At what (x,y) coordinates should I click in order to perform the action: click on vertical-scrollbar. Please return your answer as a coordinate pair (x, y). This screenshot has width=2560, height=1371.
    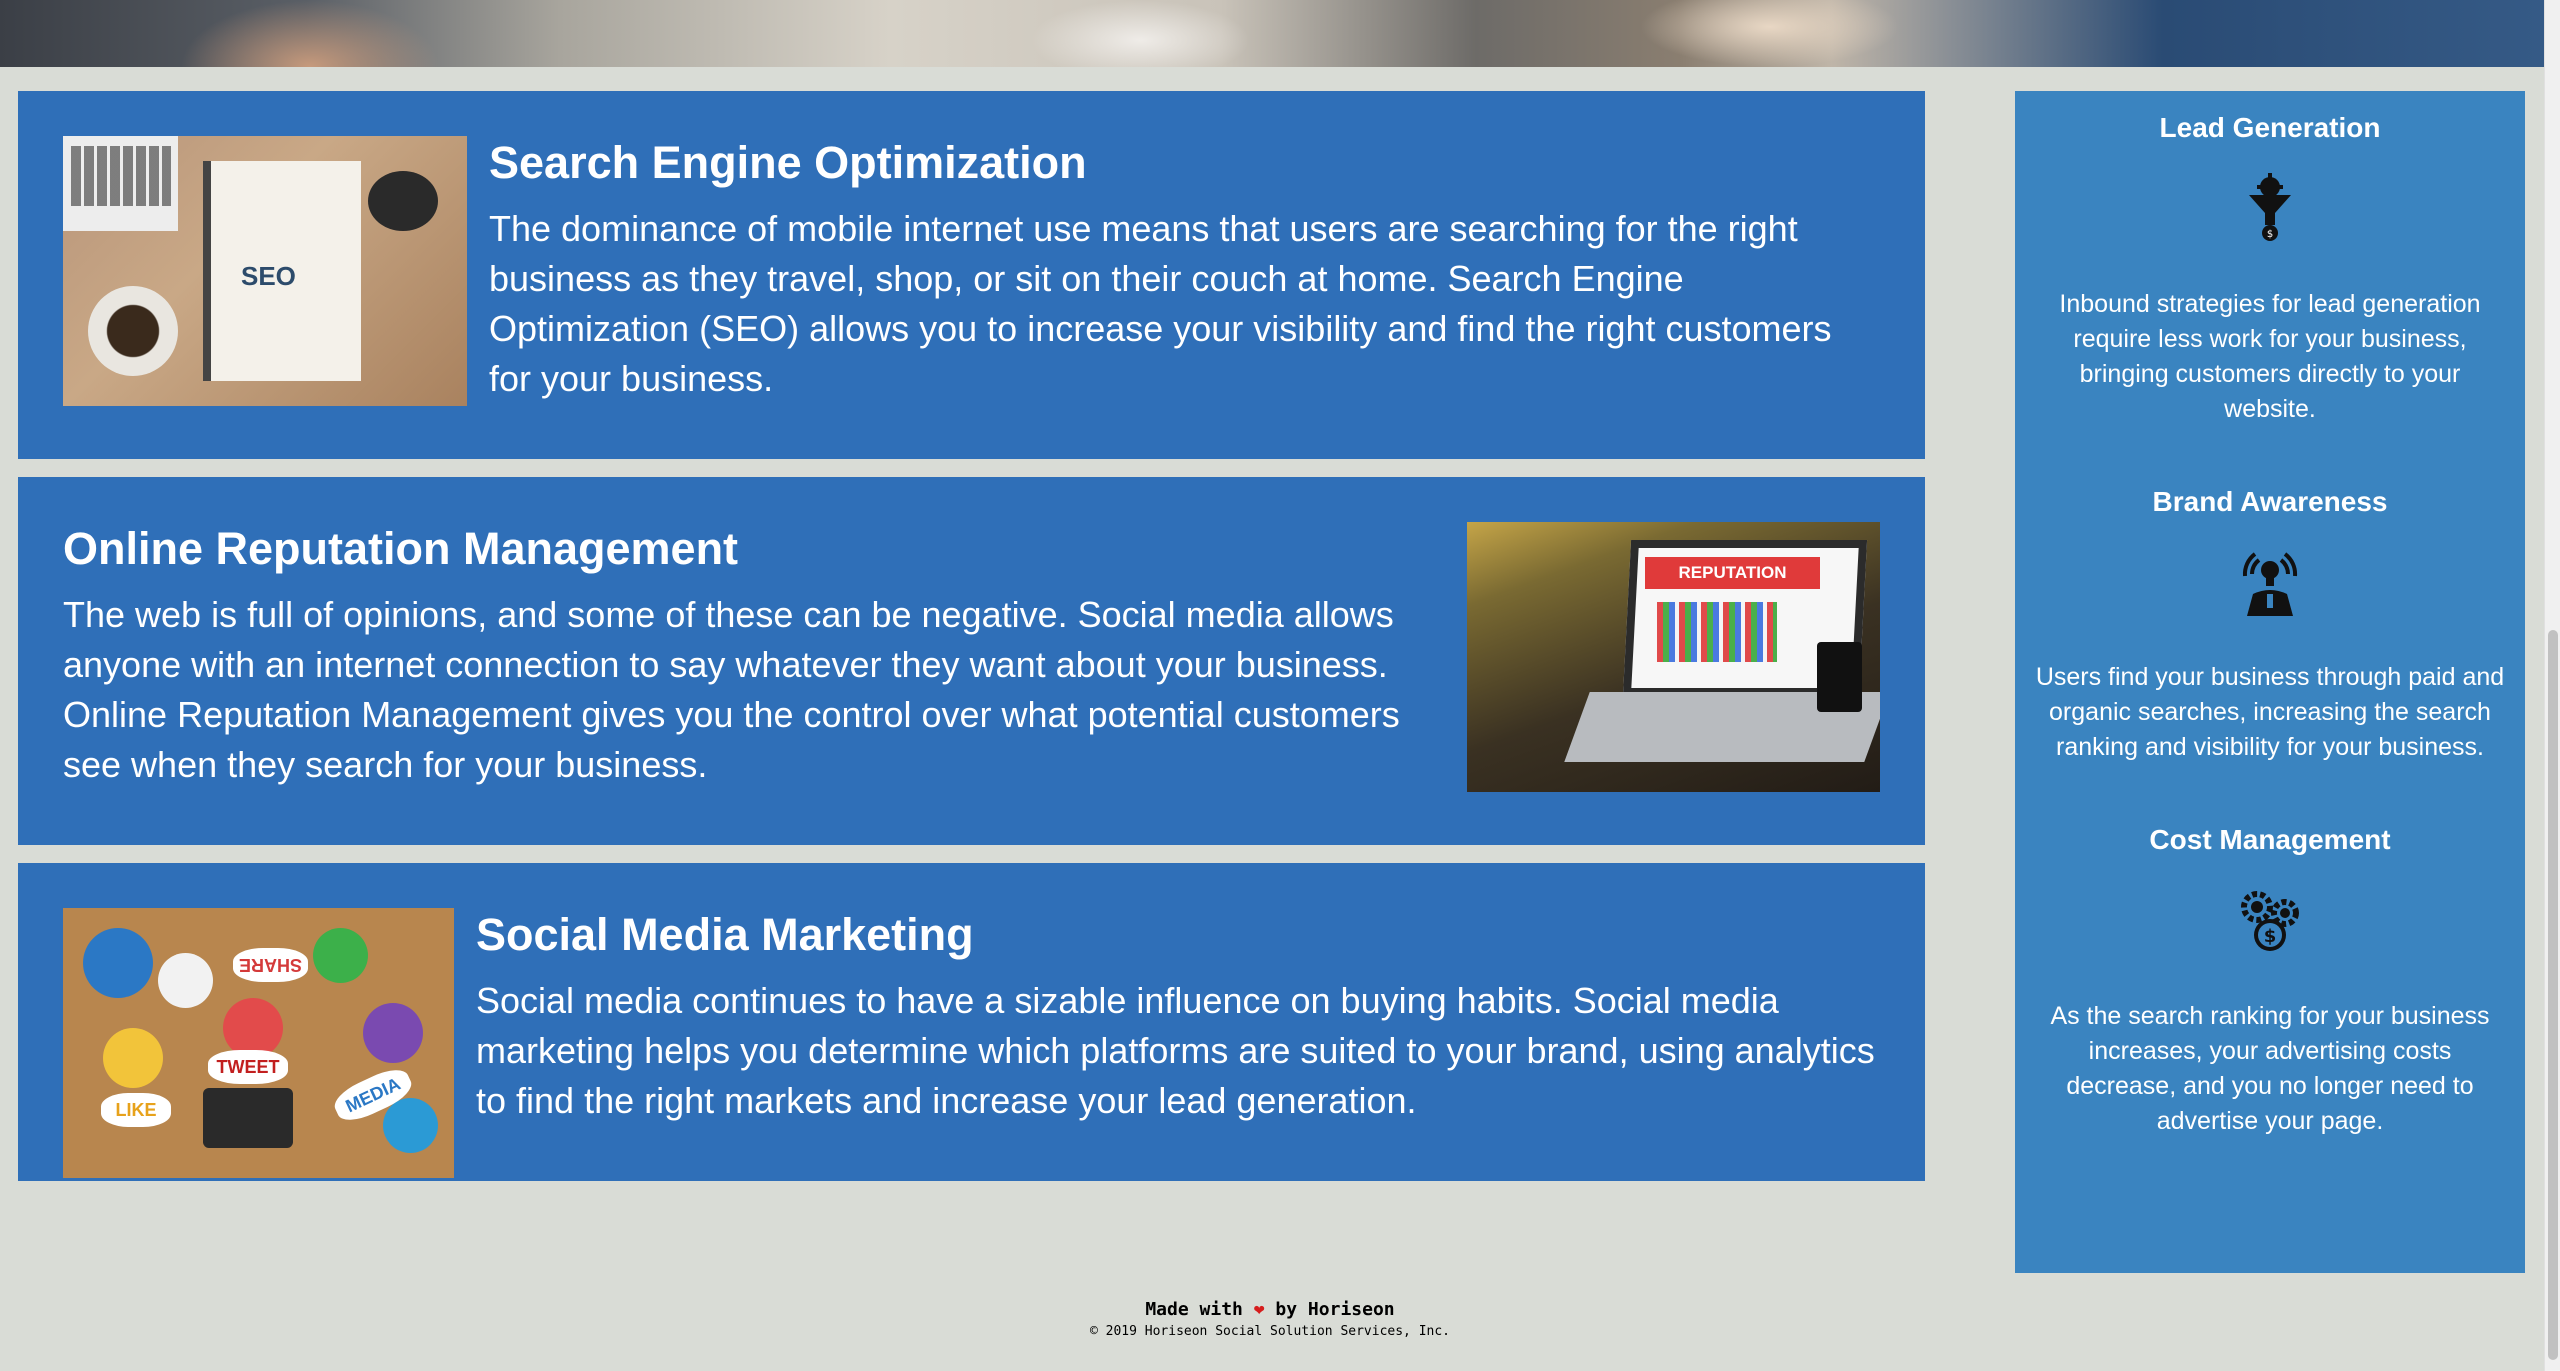
    Looking at the image, I should click on (2552, 685).